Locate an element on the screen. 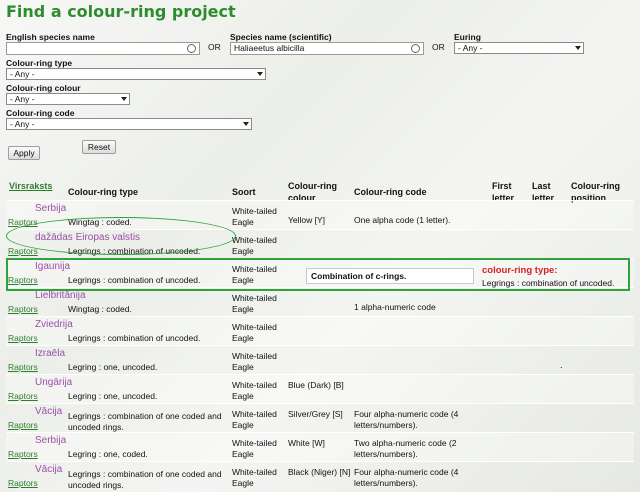 The image size is (640, 492). ring-code-value: - Any - is located at coordinates (22, 124).